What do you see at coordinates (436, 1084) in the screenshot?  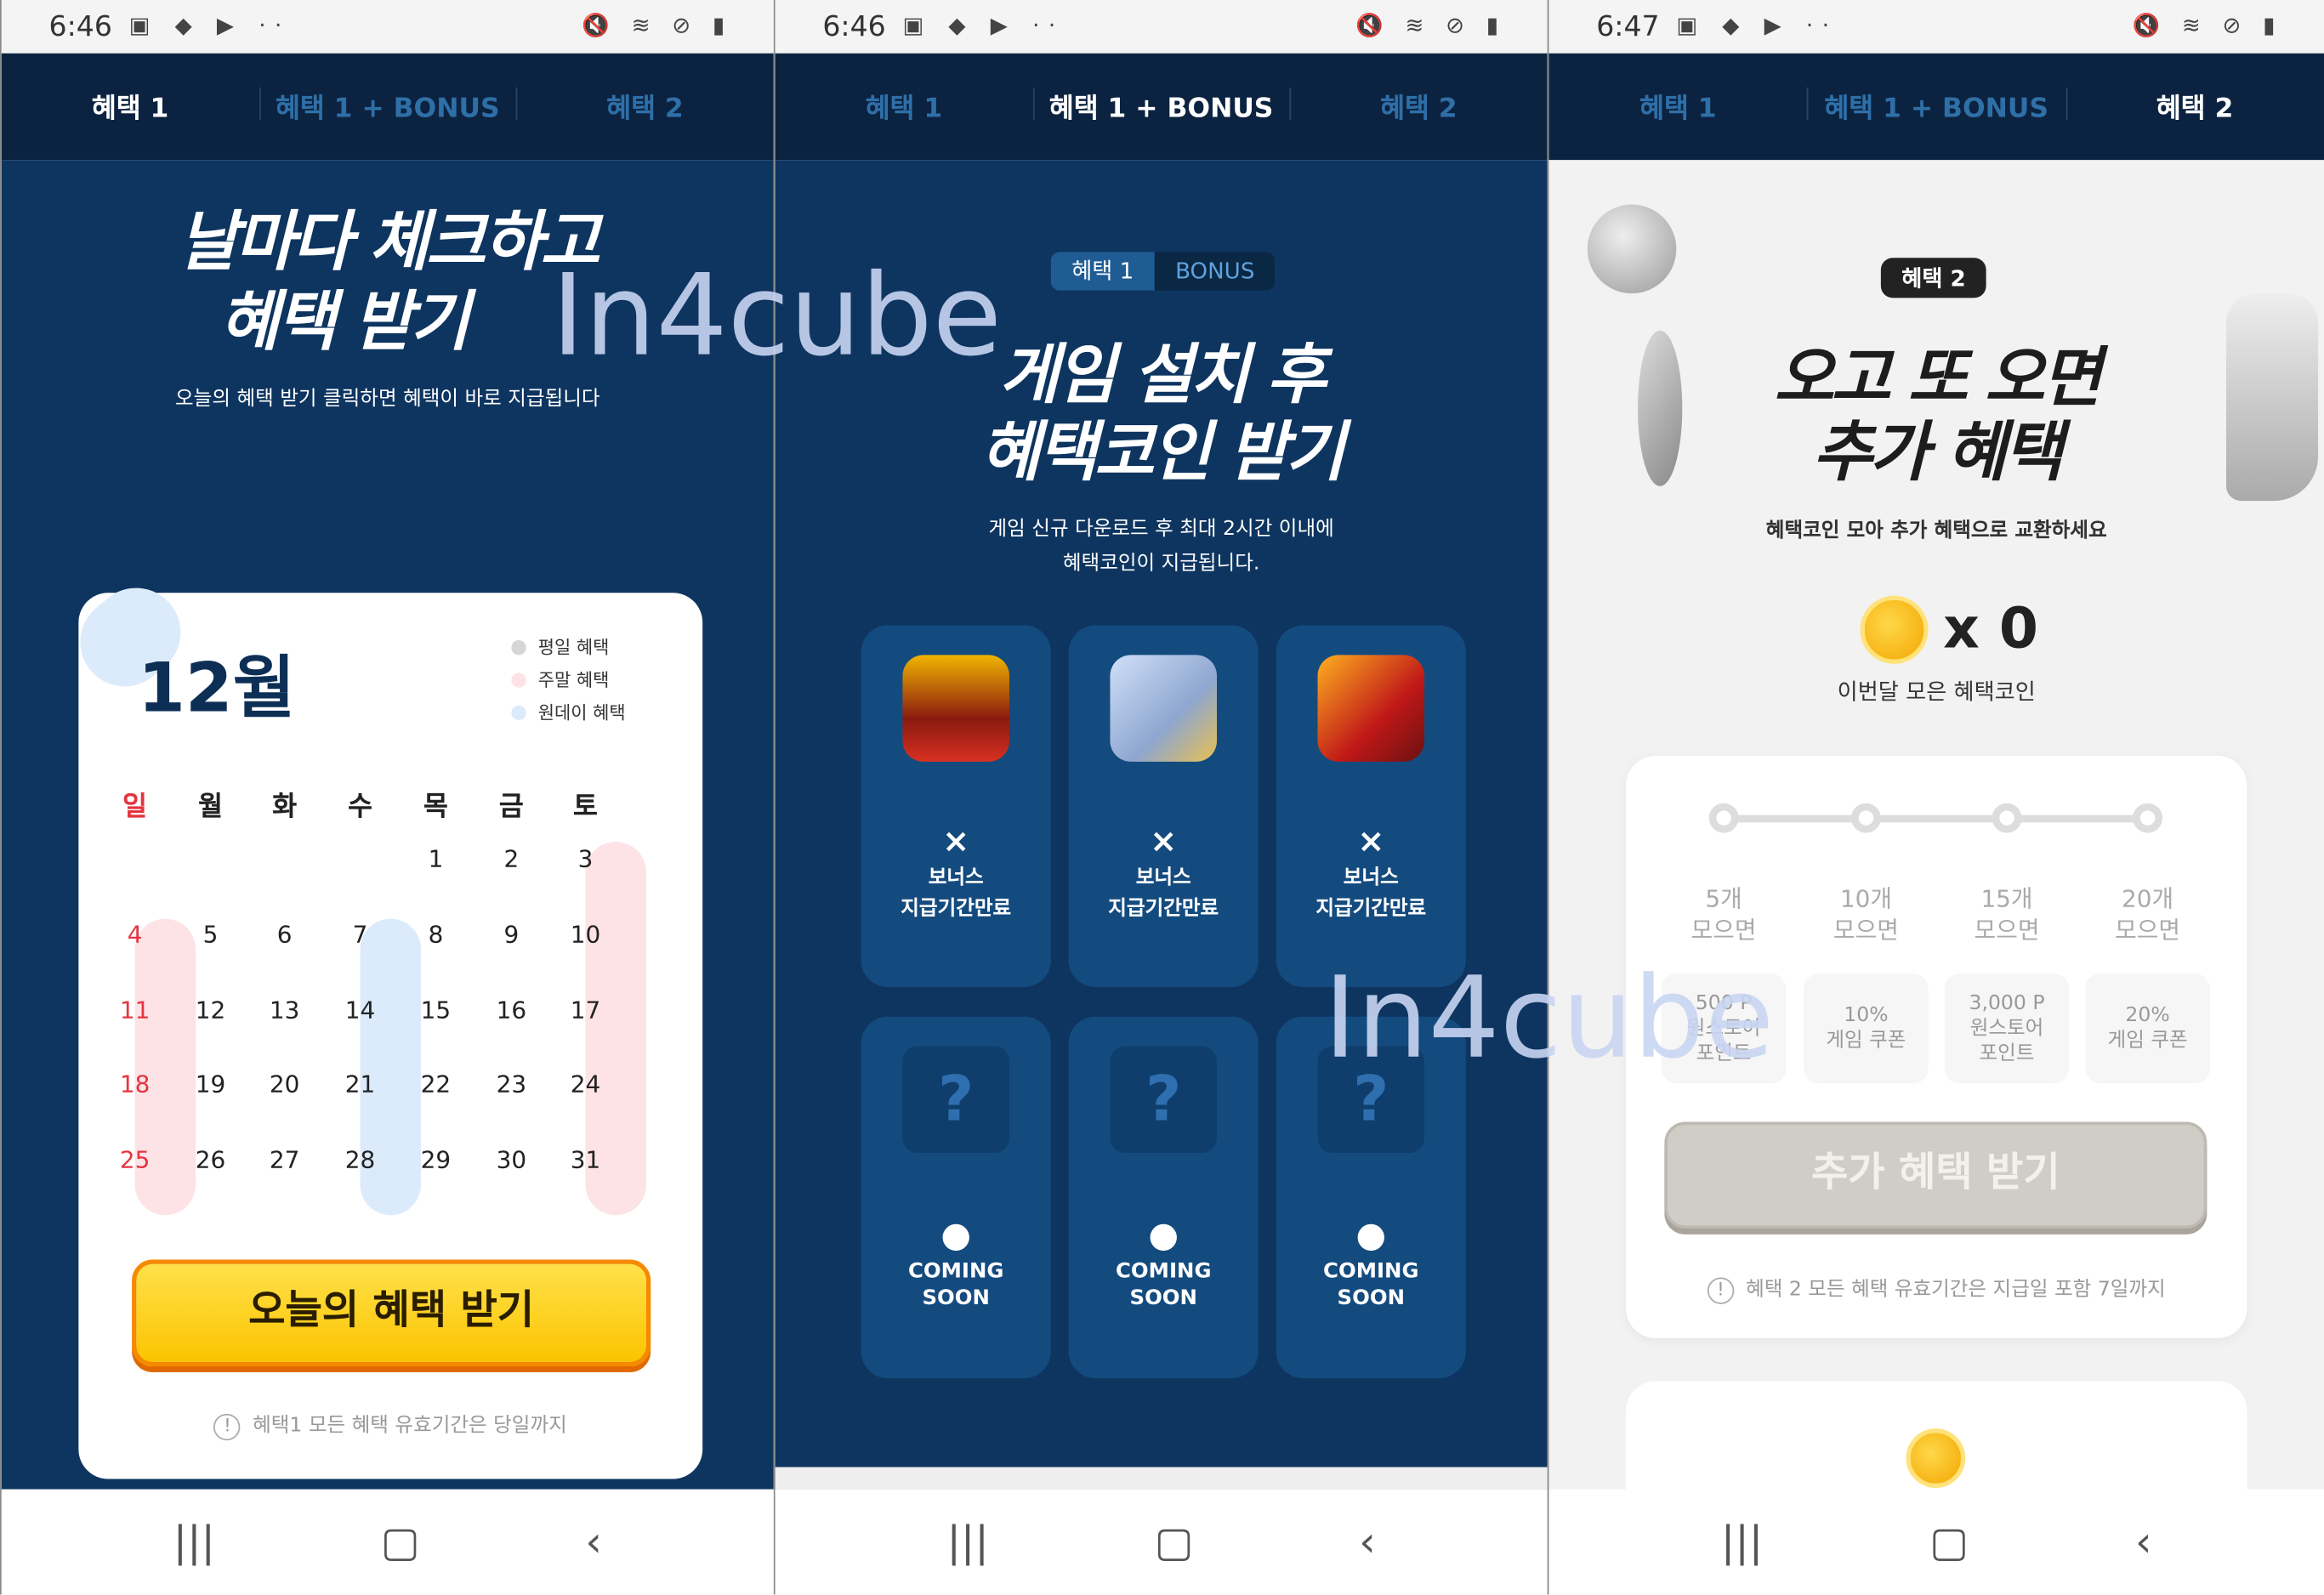 I see `calendar-day: 22` at bounding box center [436, 1084].